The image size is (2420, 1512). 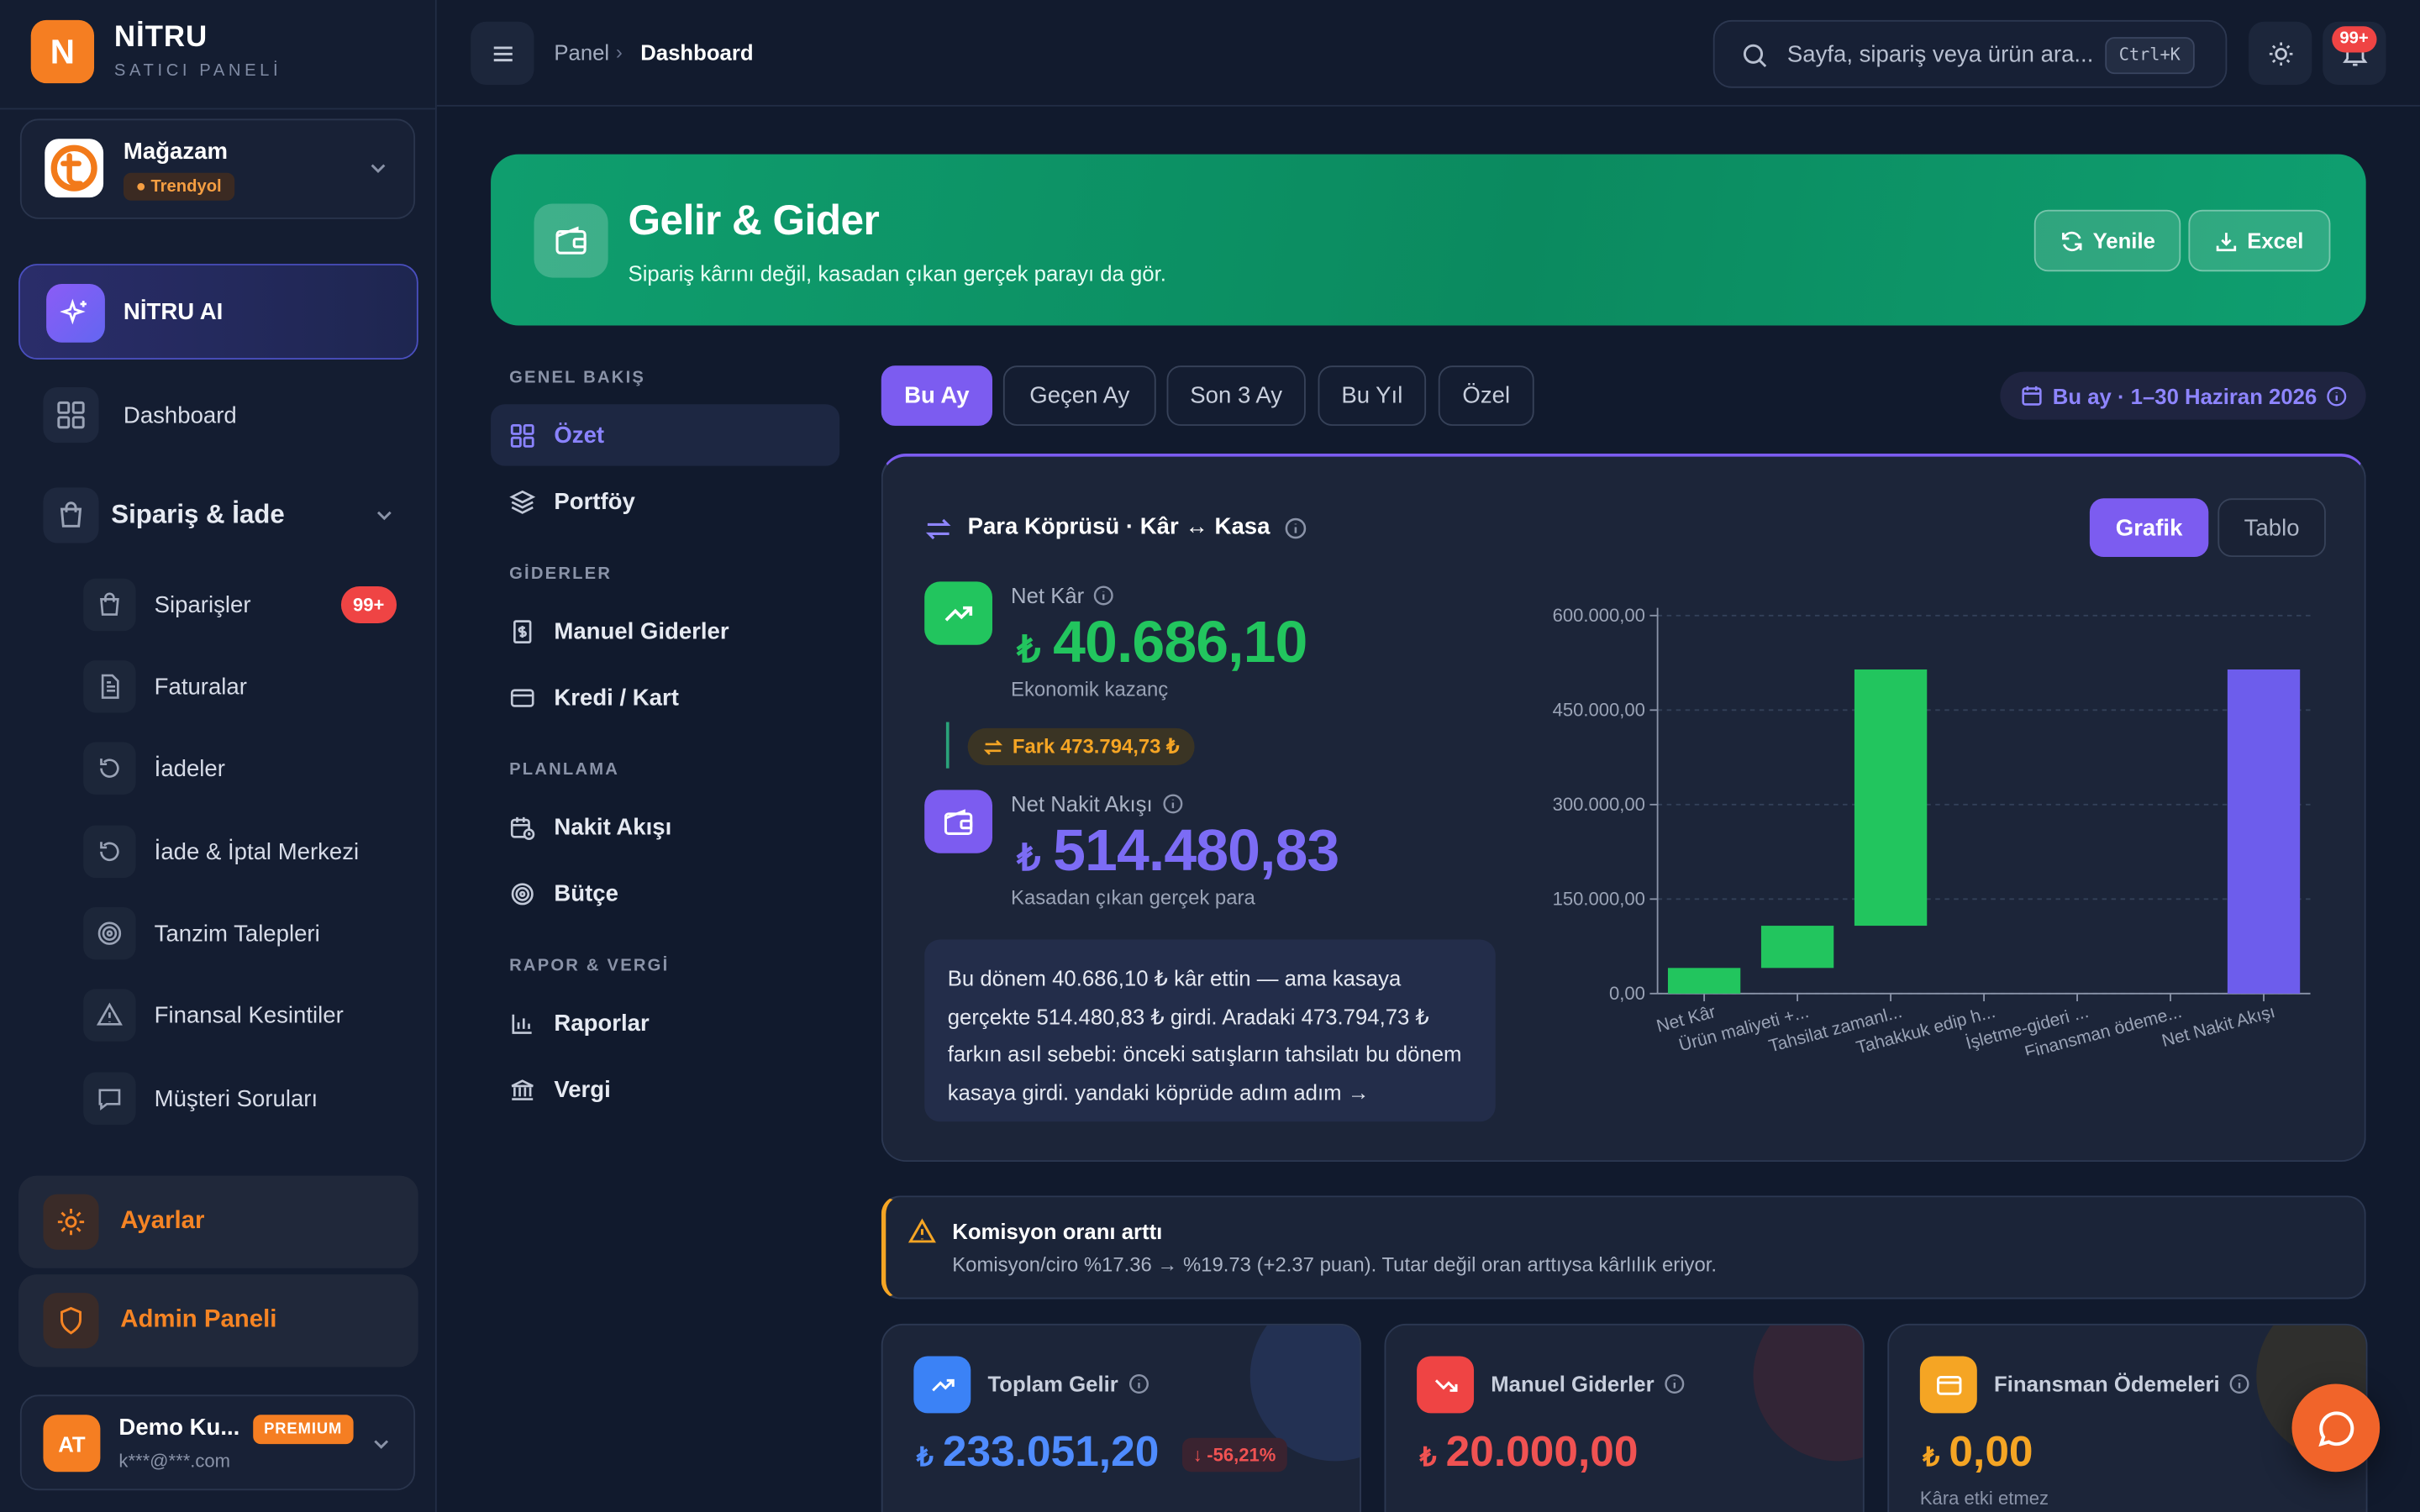 I want to click on difference-text: Fark 473.794,73 ₺, so click(x=1096, y=746).